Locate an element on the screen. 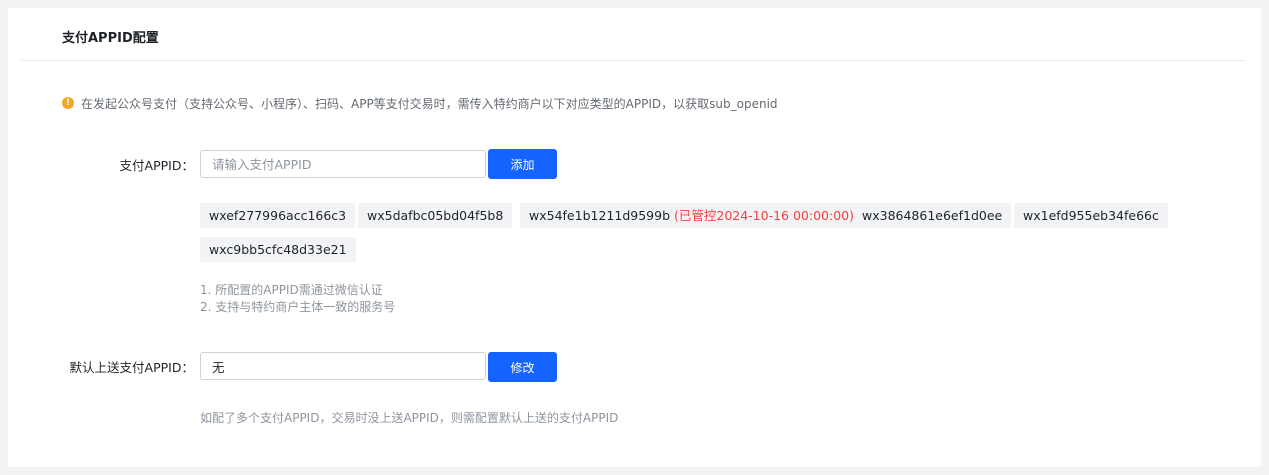 This screenshot has height=475, width=1269. card-title: 支付APPID配置 is located at coordinates (110, 38).